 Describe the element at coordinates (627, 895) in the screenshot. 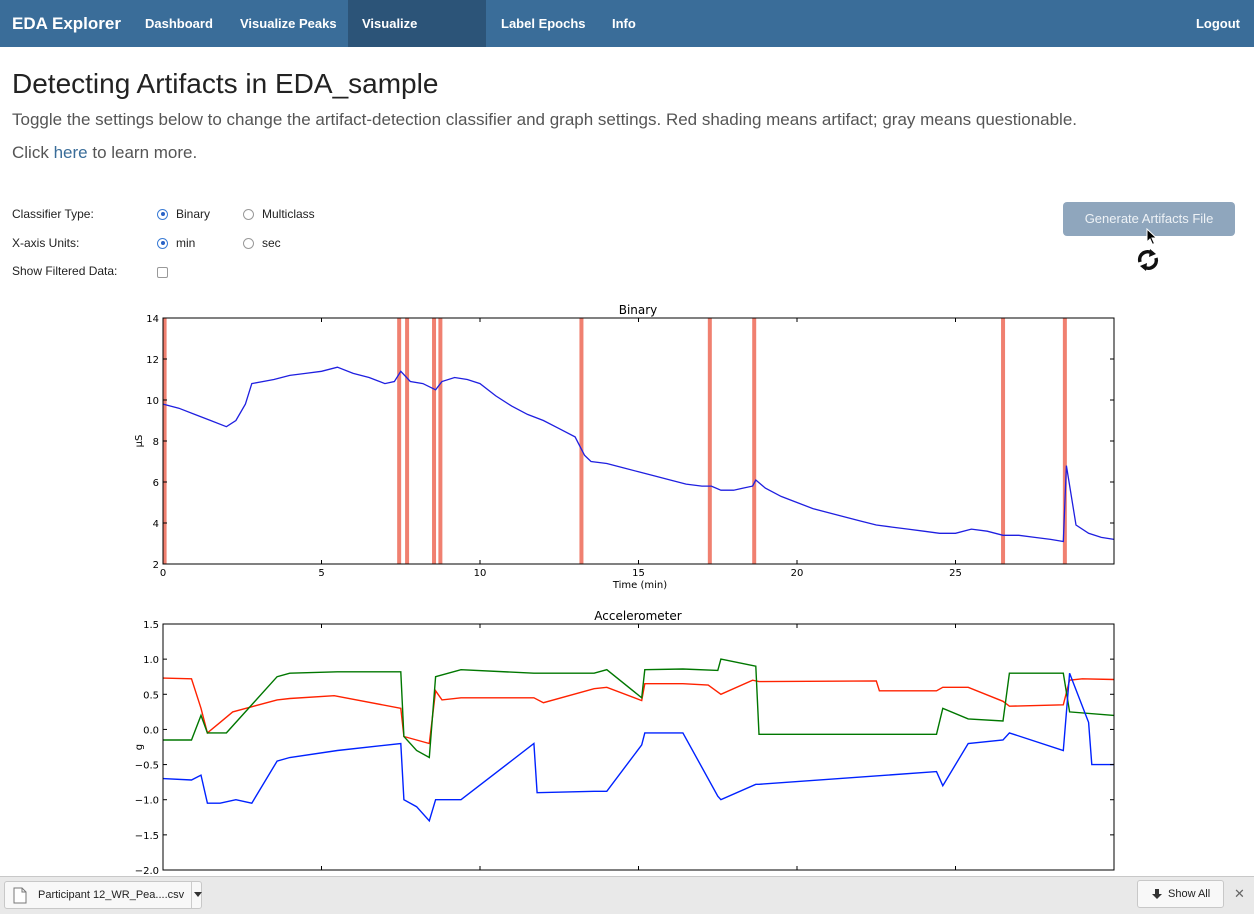

I see `download-bar: Participant 12_WR_Pea....csv` at that location.